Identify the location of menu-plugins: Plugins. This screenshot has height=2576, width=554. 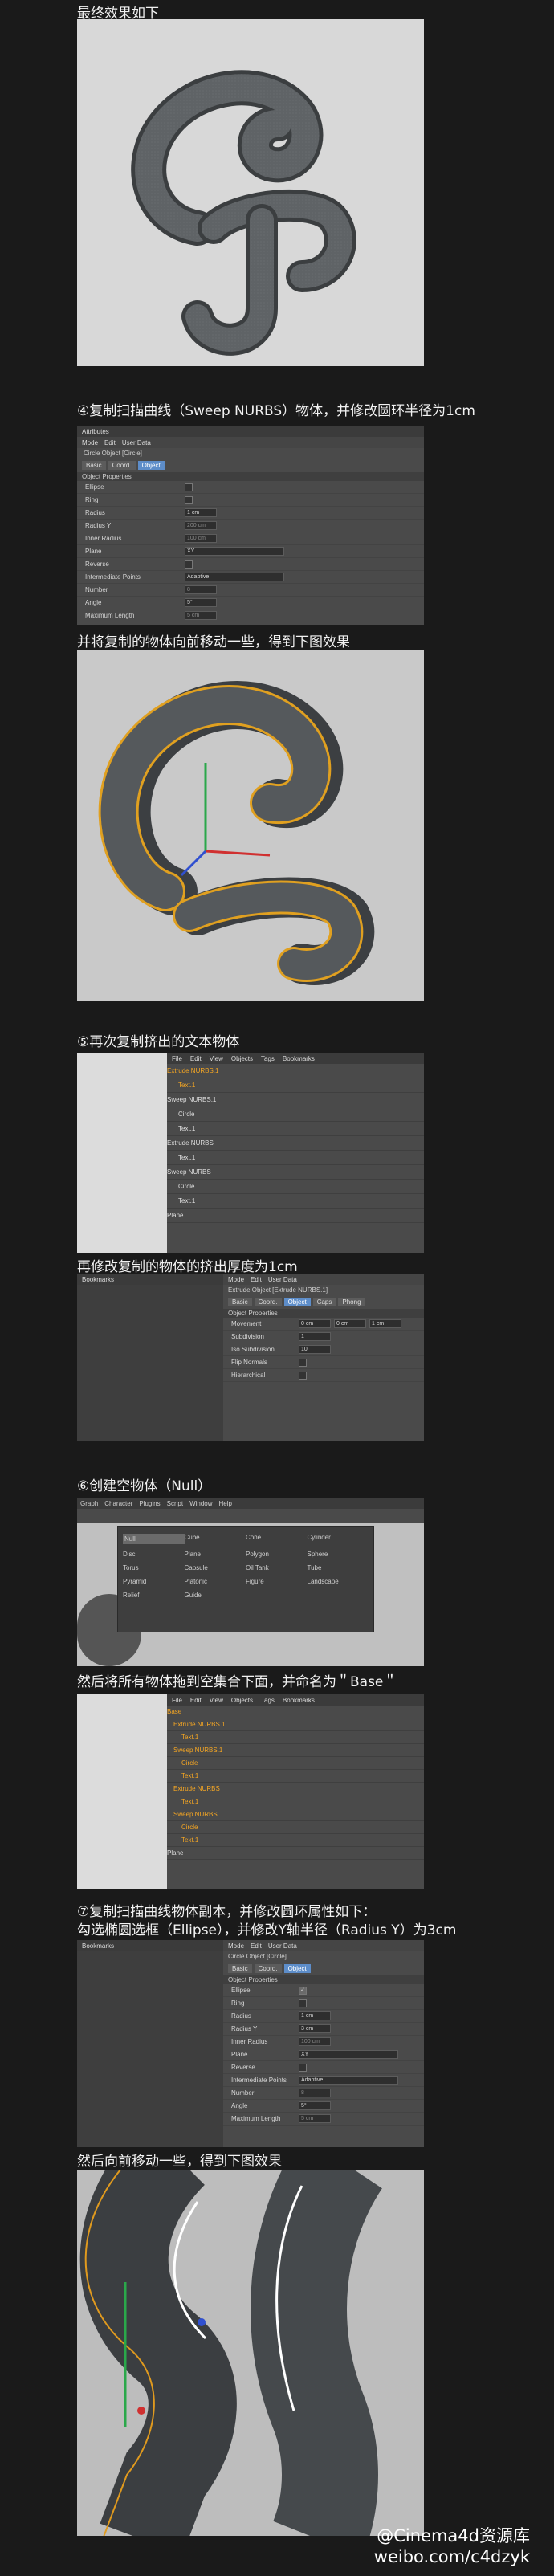
(149, 1503).